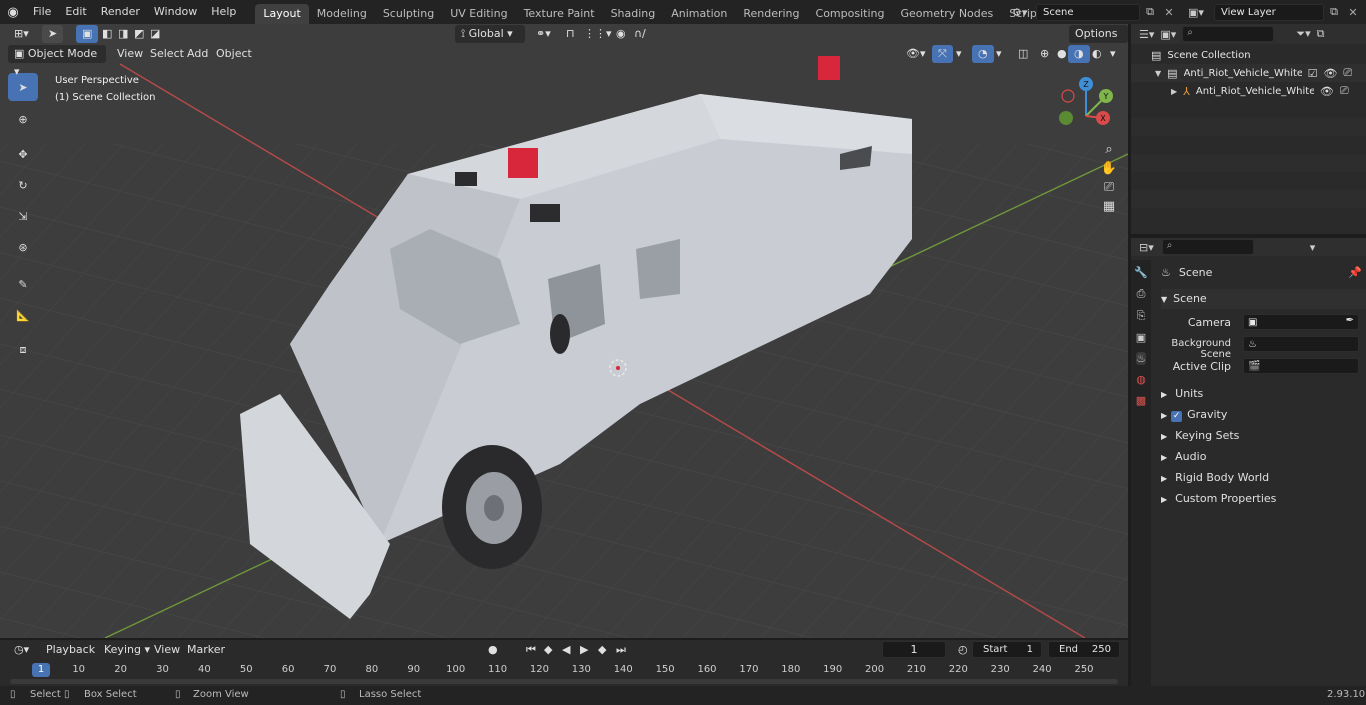 This screenshot has width=1366, height=705. Describe the element at coordinates (1353, 12) in the screenshot. I see `close-view-layer-icon: ✕` at that location.